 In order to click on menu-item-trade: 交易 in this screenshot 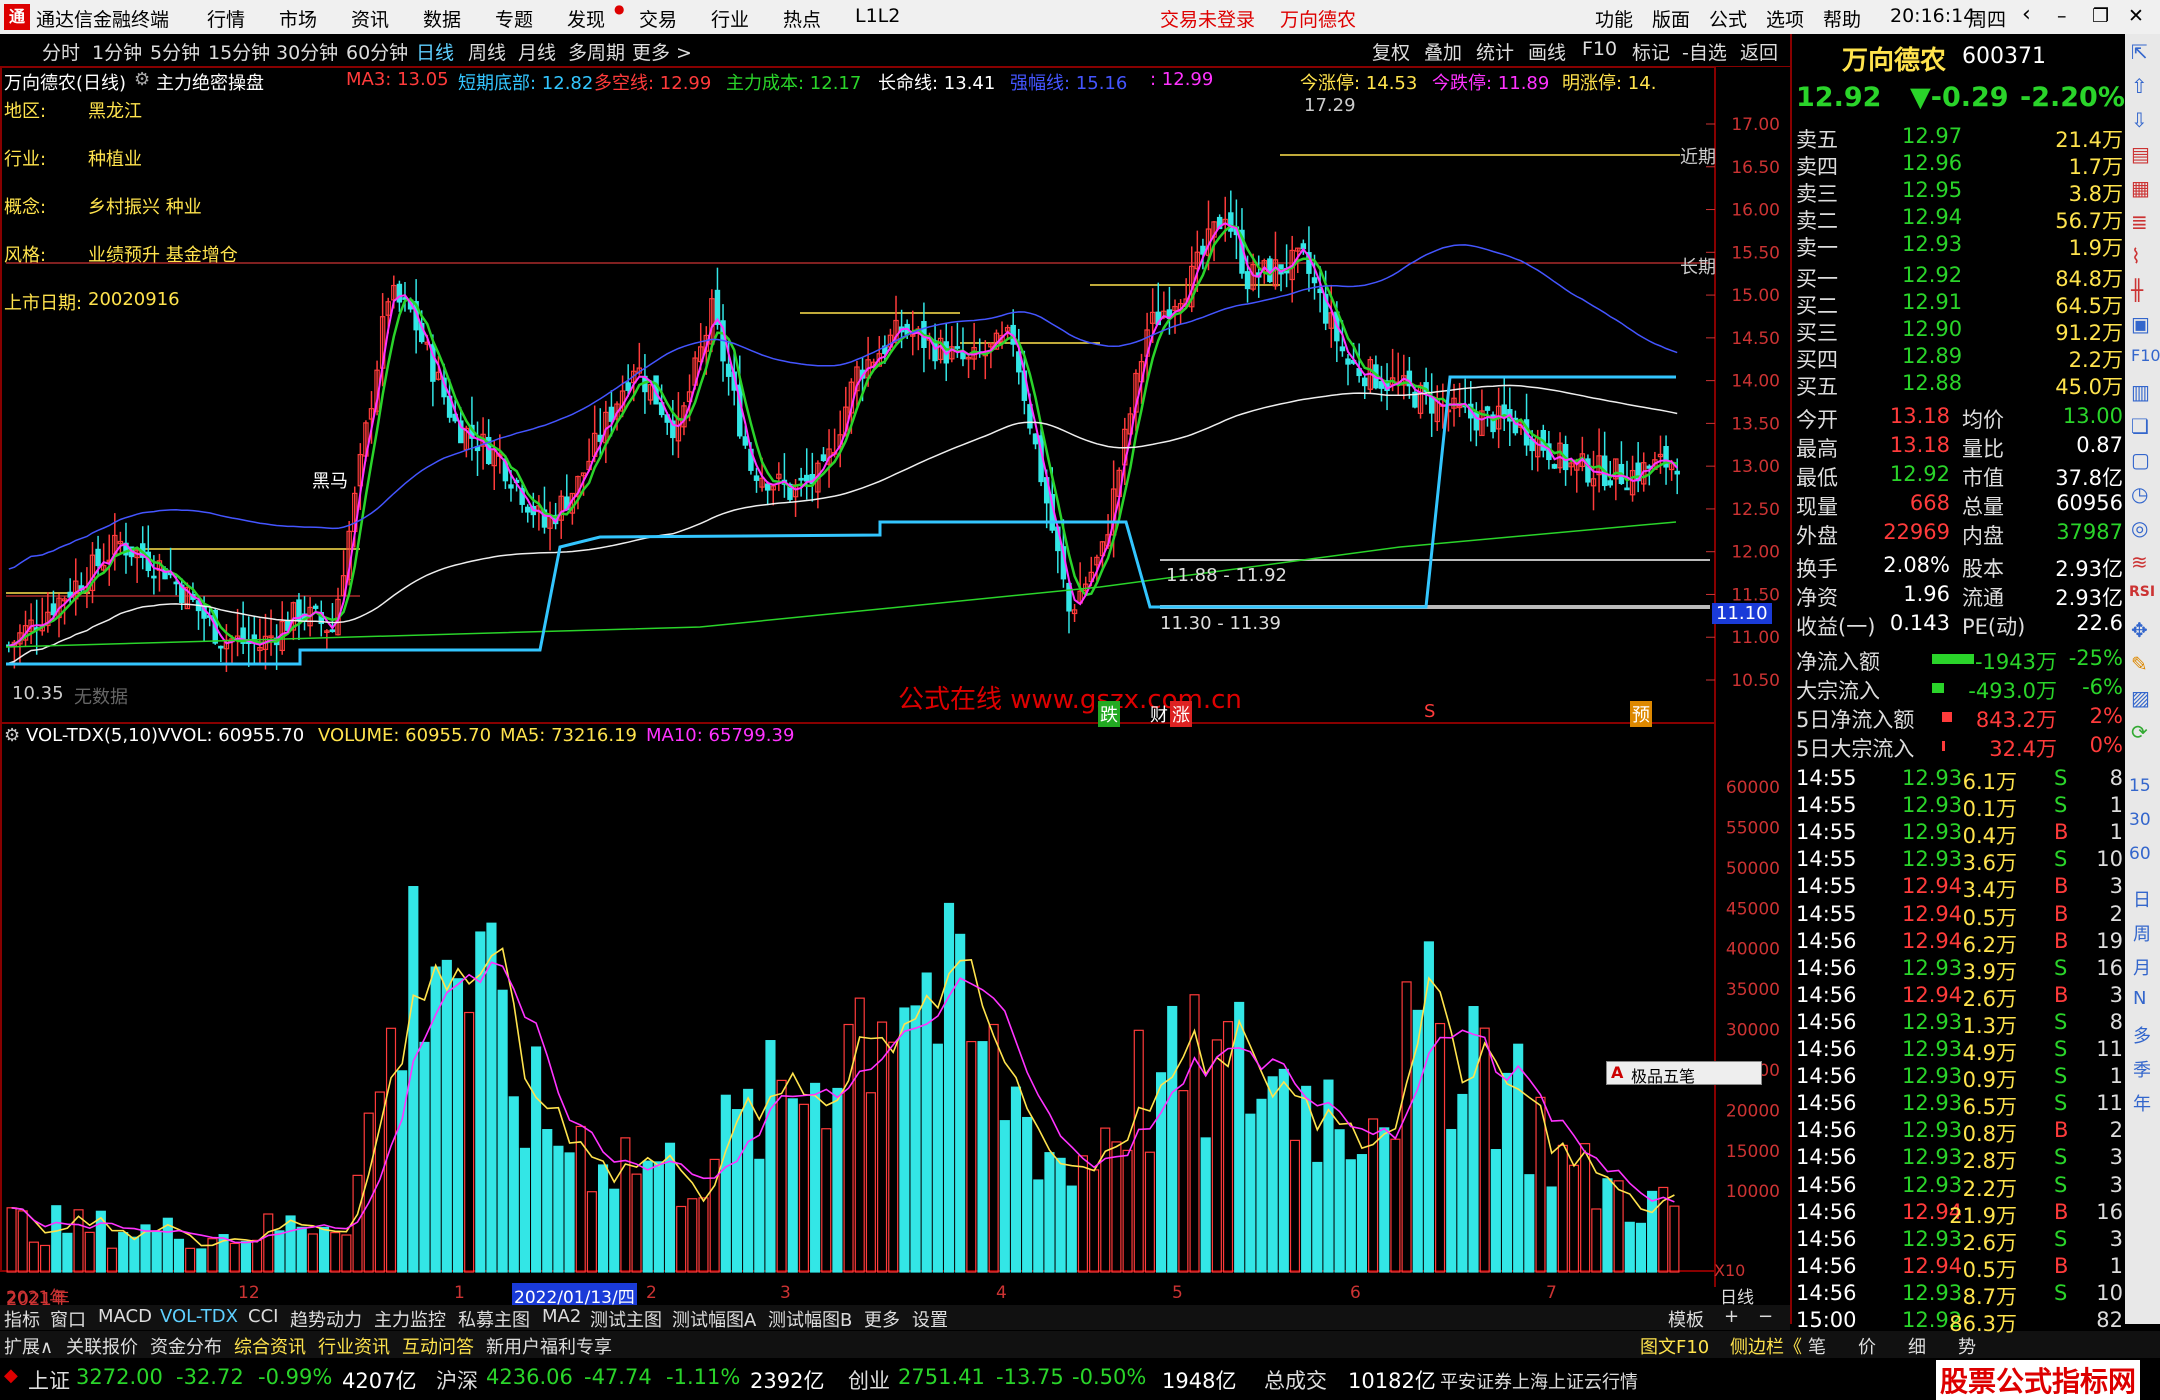, I will do `click(658, 18)`.